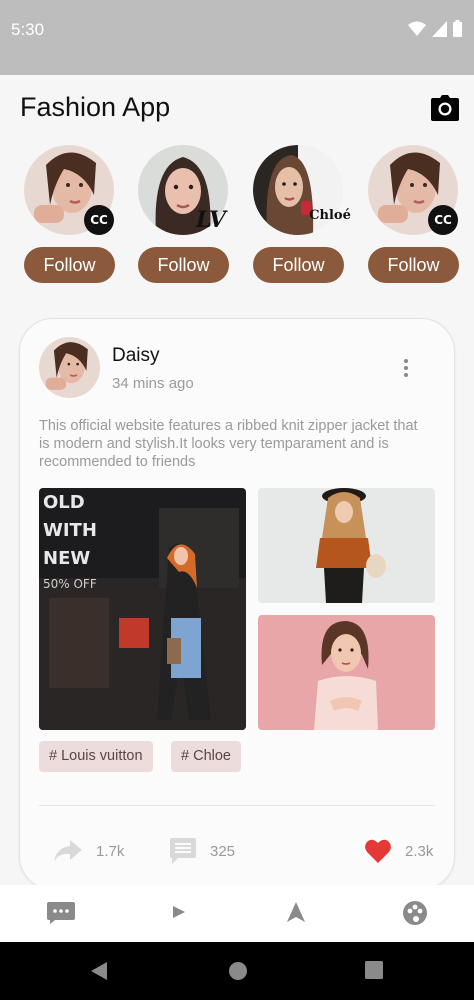 The width and height of the screenshot is (474, 1000). Describe the element at coordinates (202, 851) in the screenshot. I see `comment-action: 325` at that location.